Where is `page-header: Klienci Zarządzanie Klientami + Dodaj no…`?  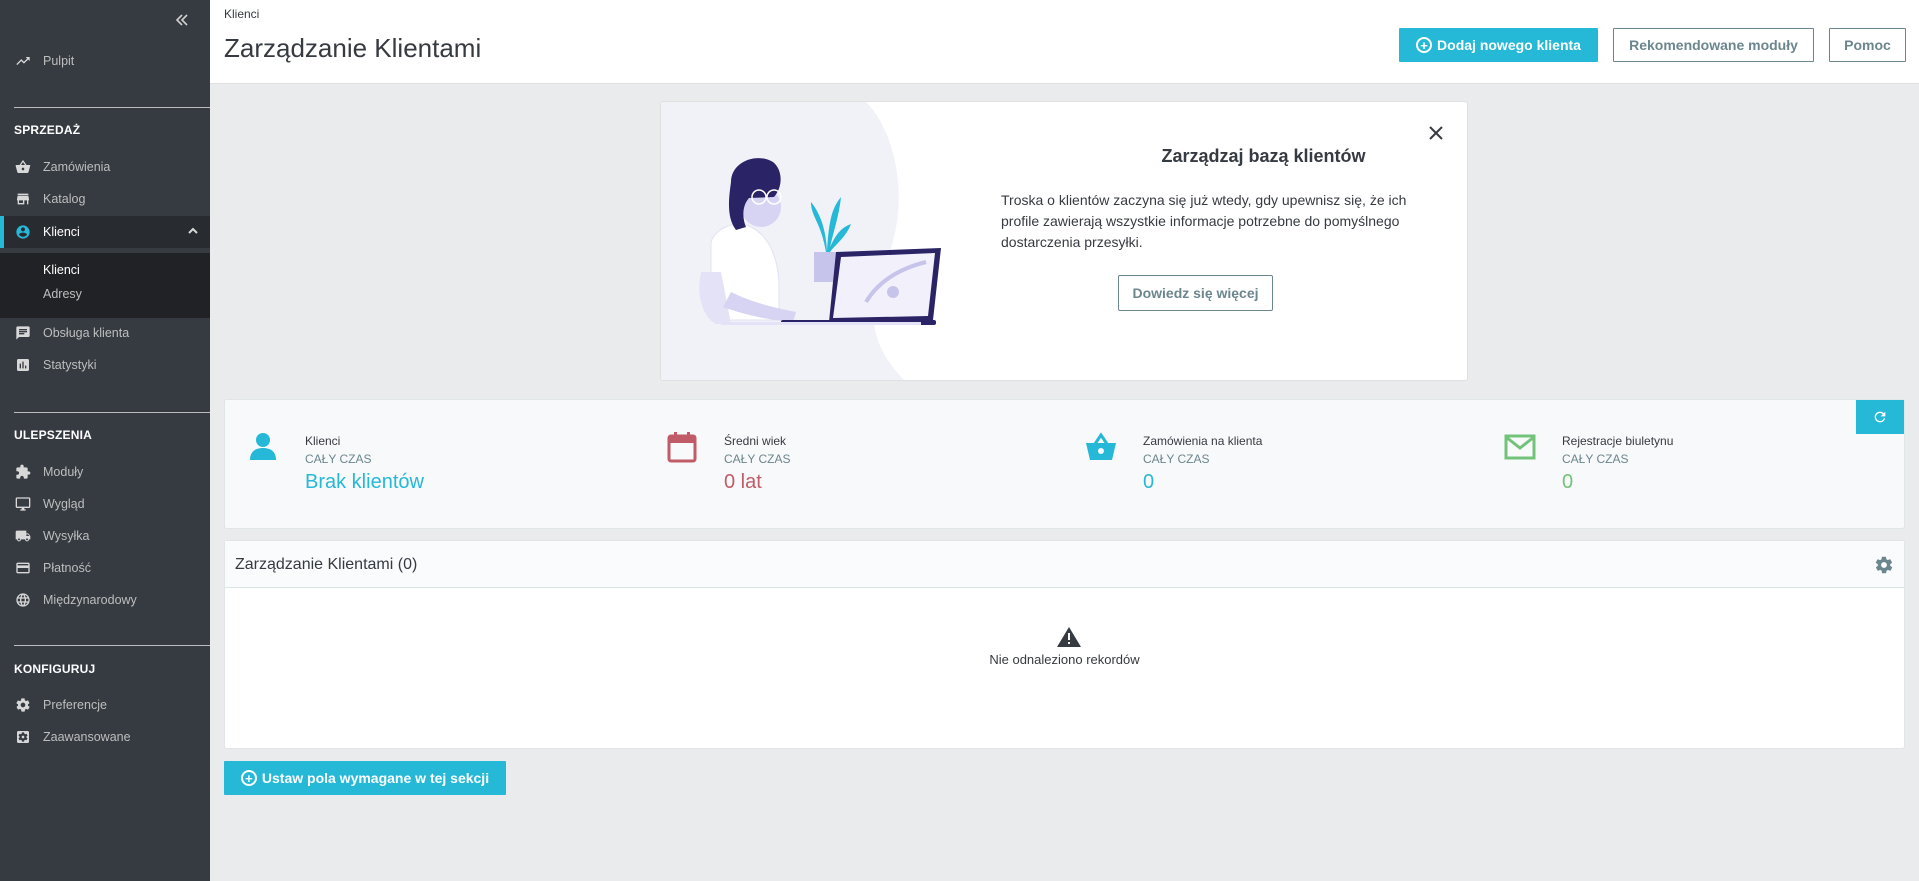 page-header: Klienci Zarządzanie Klientami + Dodaj no… is located at coordinates (1064, 42).